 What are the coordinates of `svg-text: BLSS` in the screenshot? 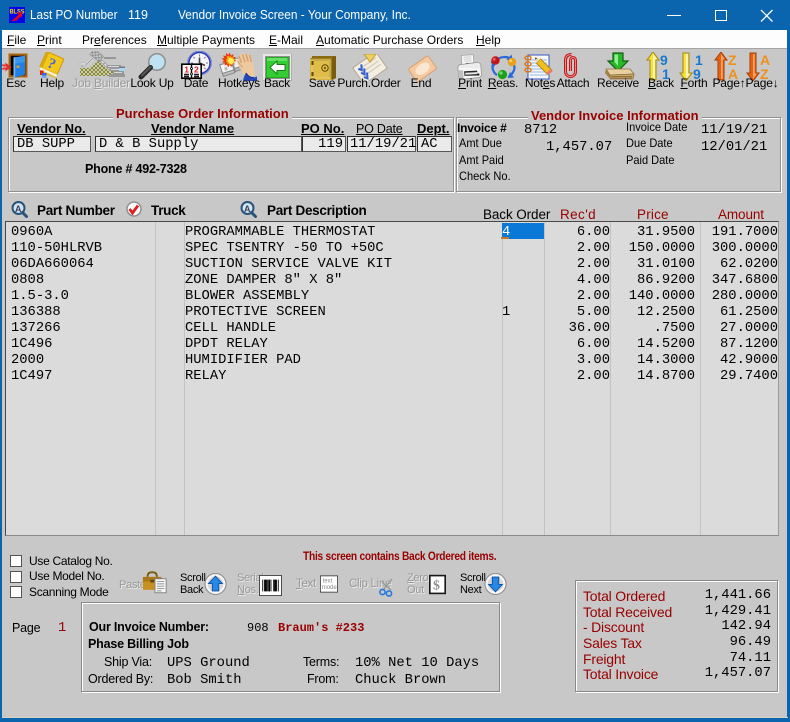 It's located at (17, 12).